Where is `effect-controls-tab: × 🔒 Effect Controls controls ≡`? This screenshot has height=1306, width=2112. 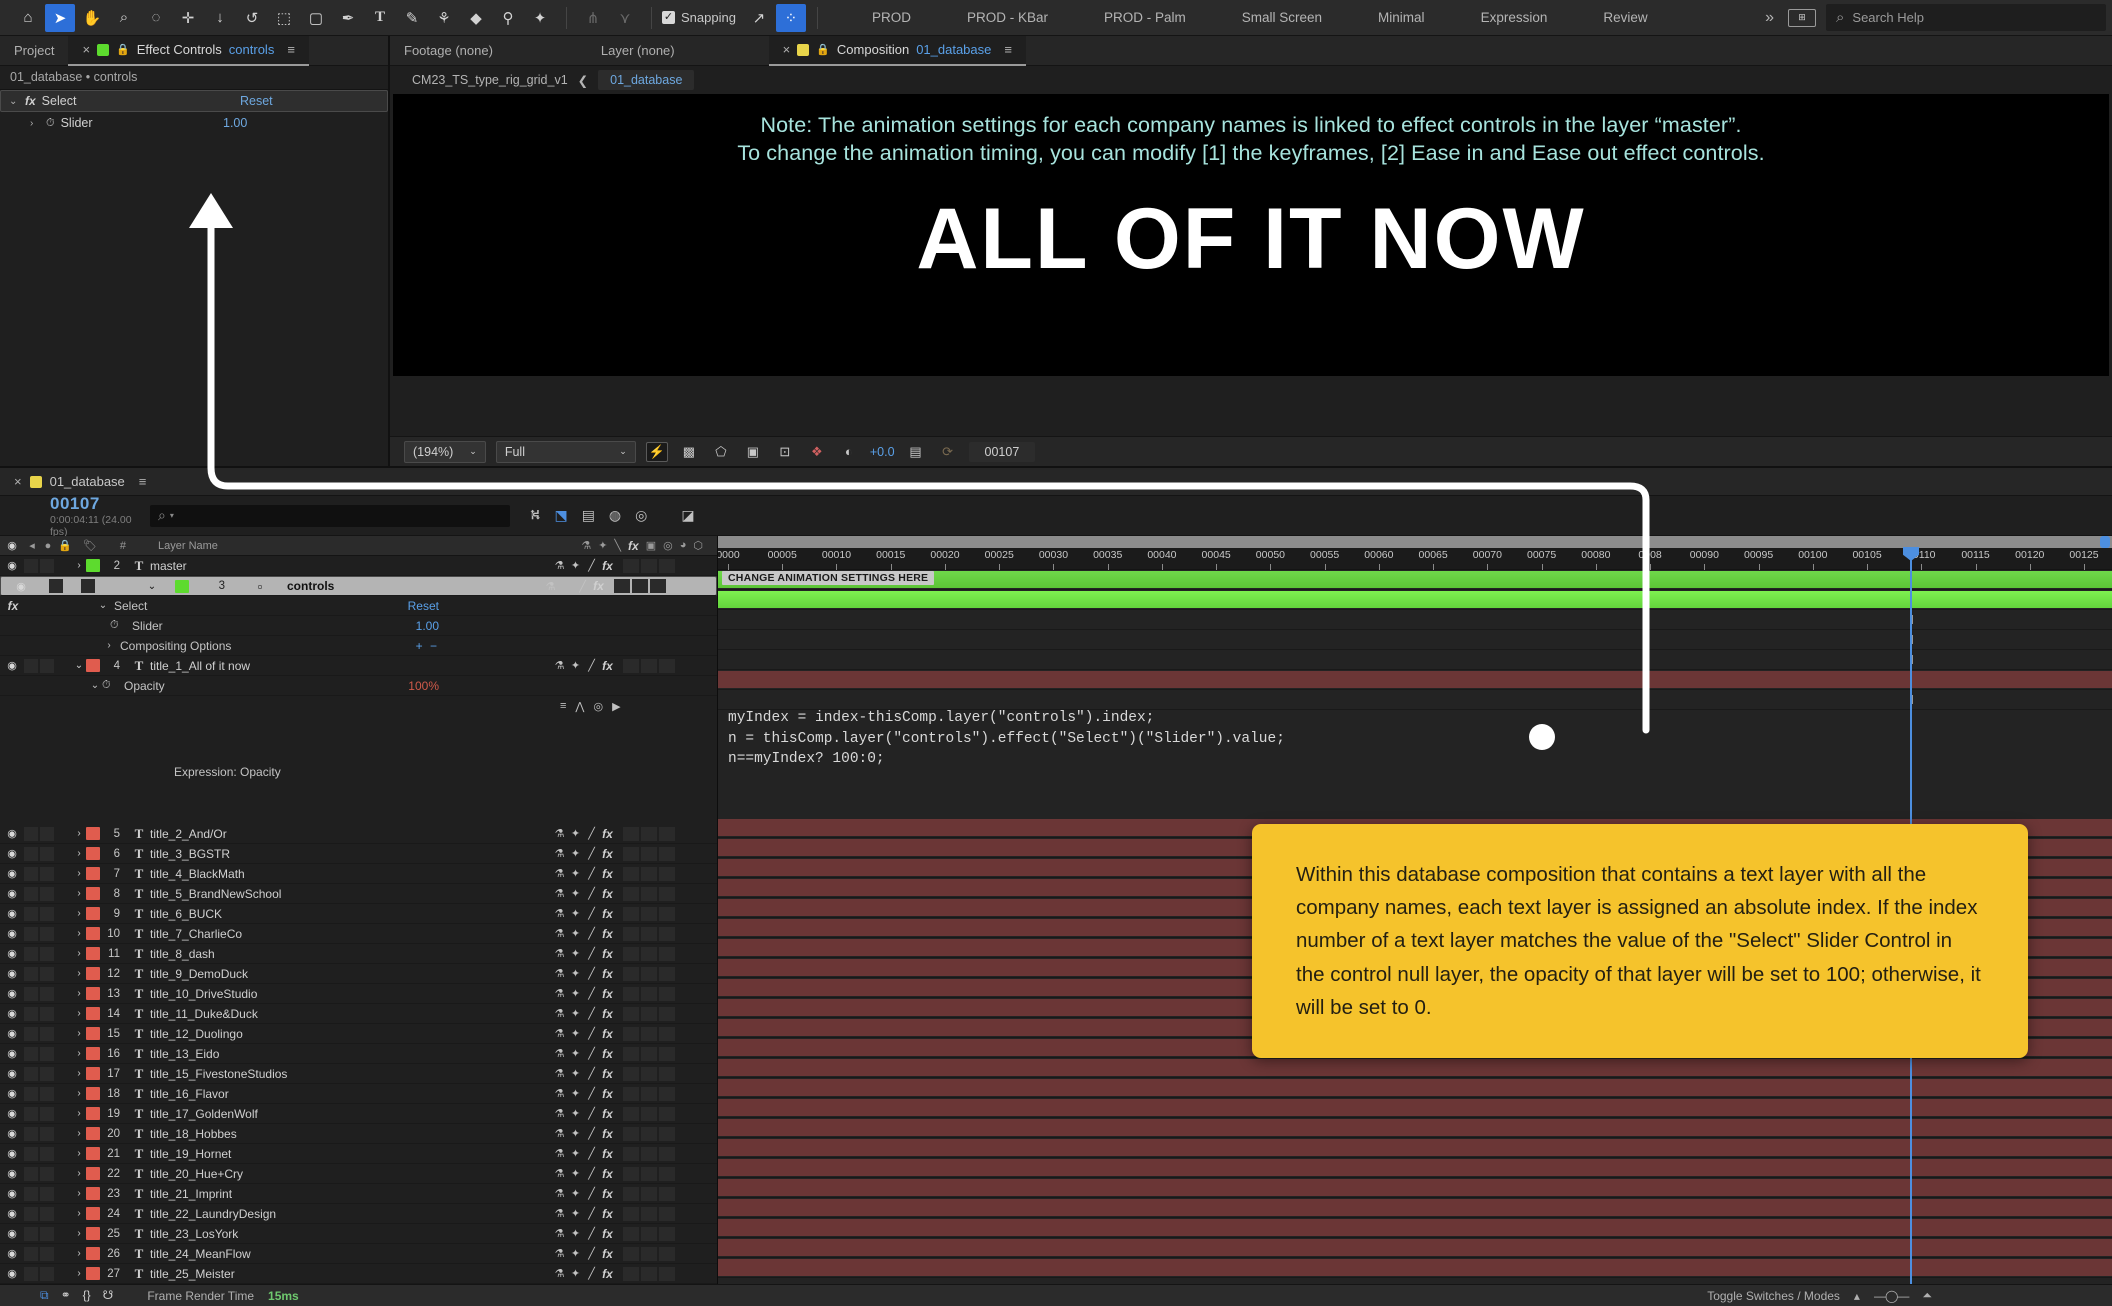
effect-controls-tab: × 🔒 Effect Controls controls ≡ is located at coordinates (188, 50).